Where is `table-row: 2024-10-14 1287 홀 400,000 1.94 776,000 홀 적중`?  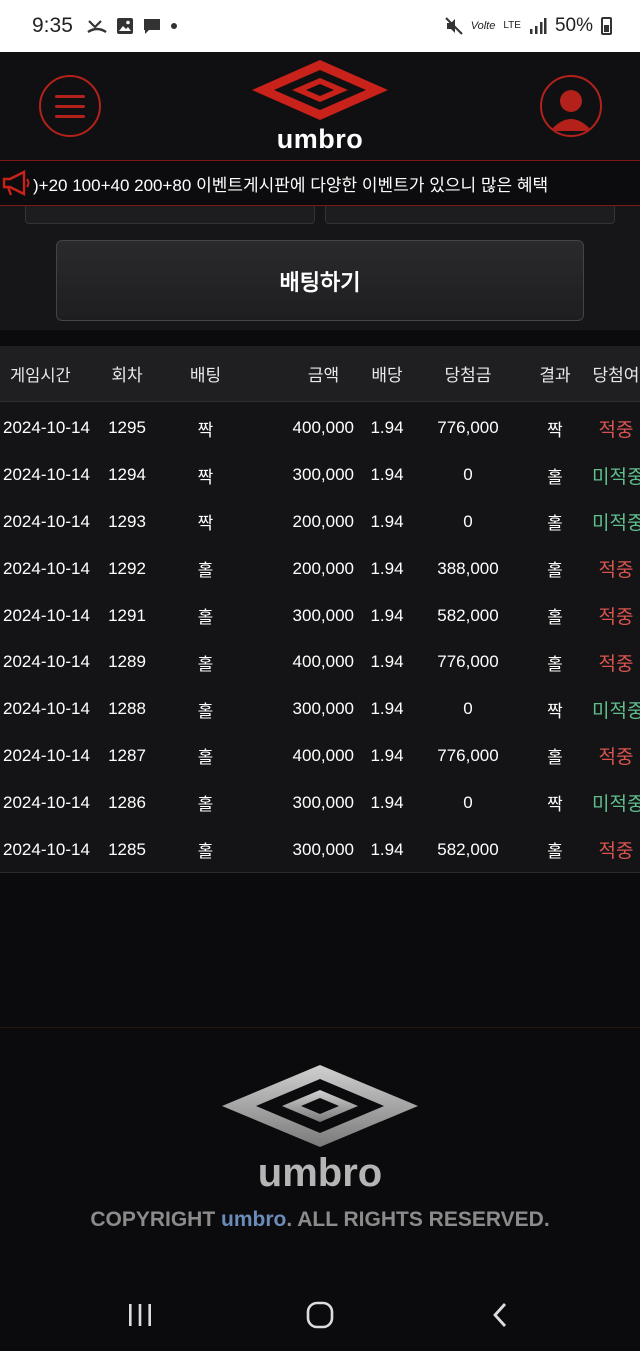
table-row: 2024-10-14 1287 홀 400,000 1.94 776,000 홀 적중 is located at coordinates (320, 756).